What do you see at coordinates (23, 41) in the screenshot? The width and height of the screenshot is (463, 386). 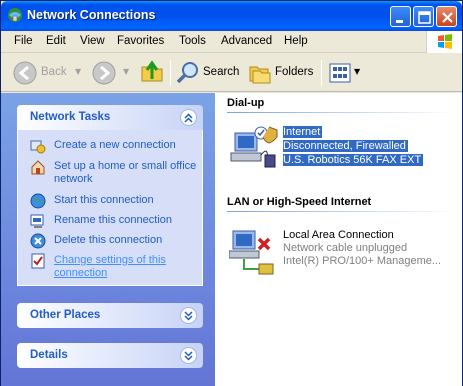 I see `menu-file: File` at bounding box center [23, 41].